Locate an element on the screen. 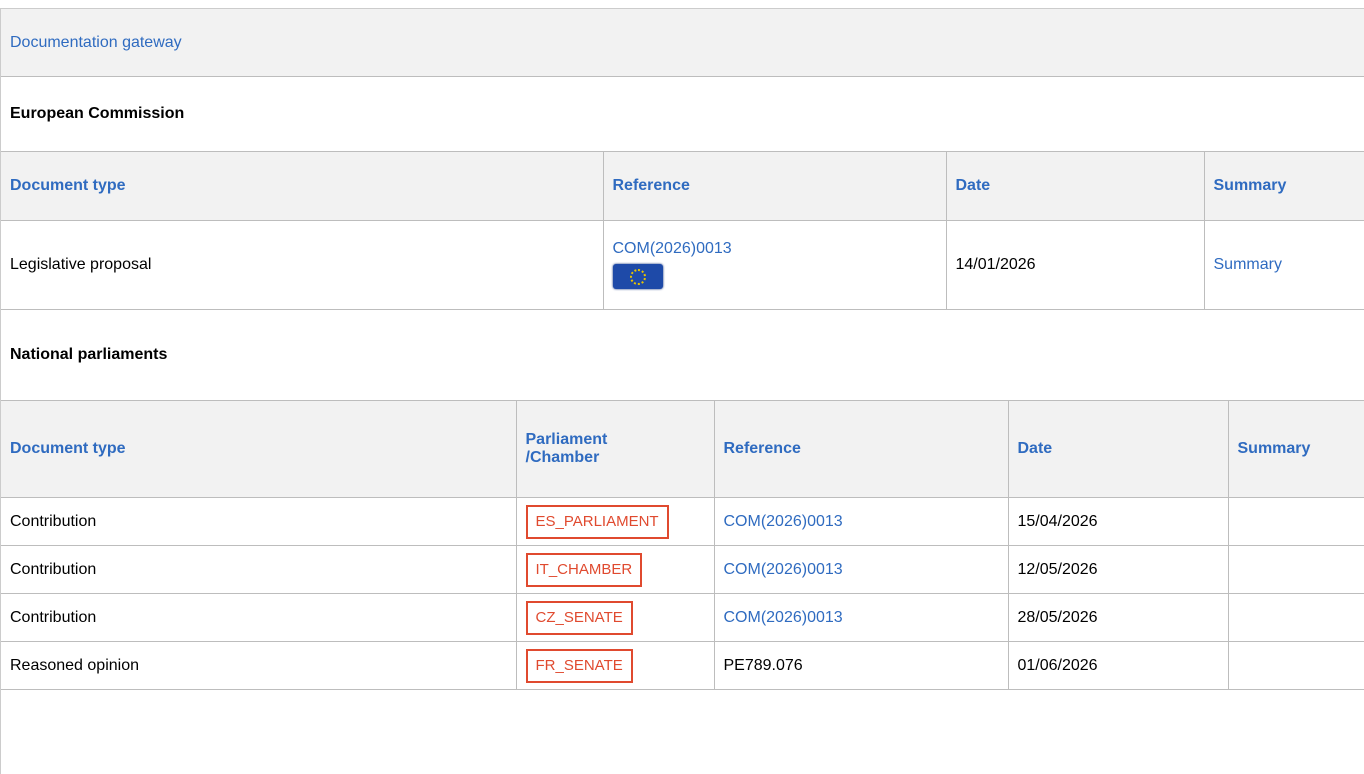 The width and height of the screenshot is (1364, 774). national-section-title: National parliaments is located at coordinates (682, 355).